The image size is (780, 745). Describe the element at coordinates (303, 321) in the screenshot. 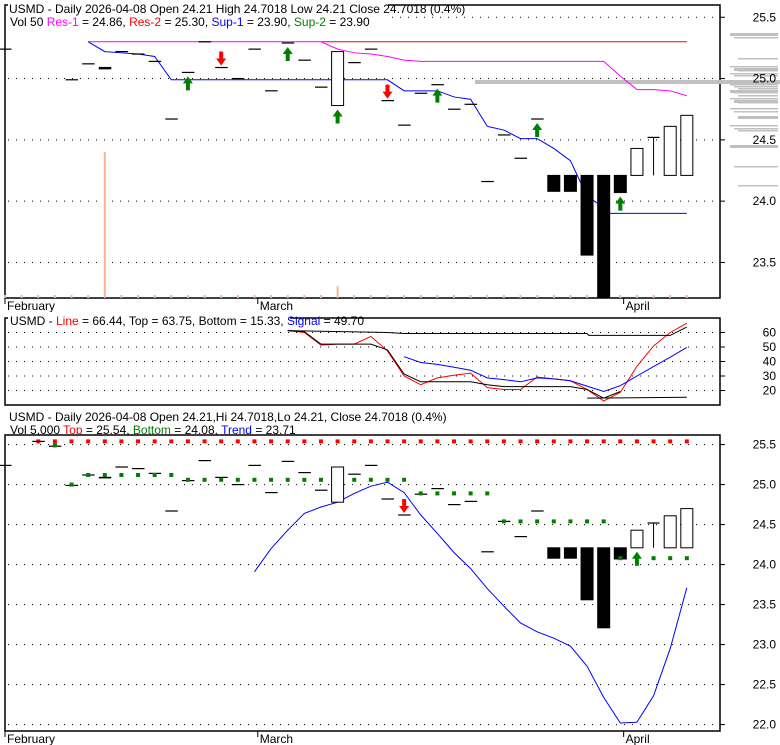

I see `oscillator-legend-part: Signal` at that location.